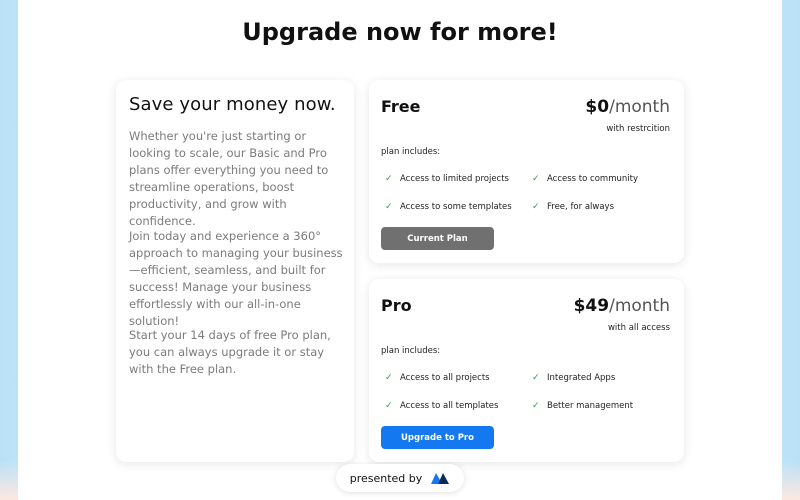 Image resolution: width=800 pixels, height=500 pixels. I want to click on plan-feature: ✓ Access to community, so click(585, 179).